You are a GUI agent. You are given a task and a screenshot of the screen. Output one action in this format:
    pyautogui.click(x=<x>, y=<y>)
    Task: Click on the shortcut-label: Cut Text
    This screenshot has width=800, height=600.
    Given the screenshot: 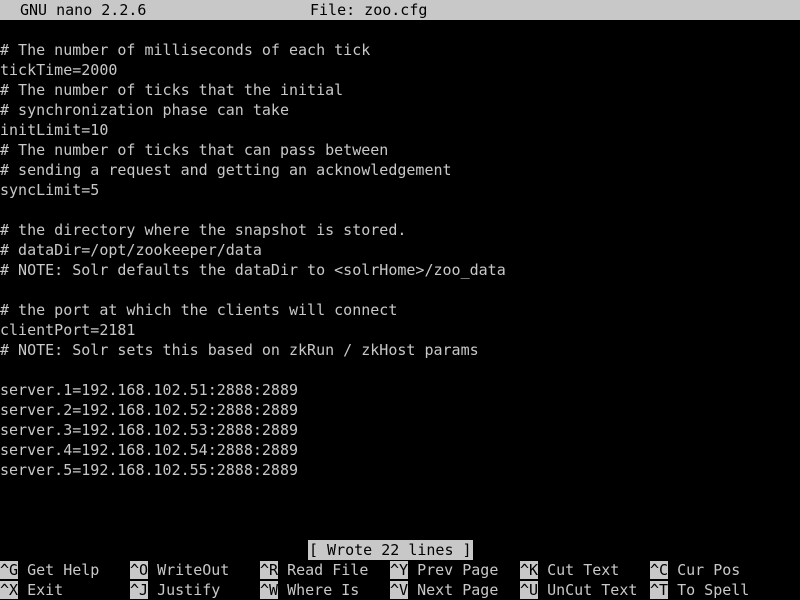 What is the action you would take?
    pyautogui.click(x=579, y=570)
    